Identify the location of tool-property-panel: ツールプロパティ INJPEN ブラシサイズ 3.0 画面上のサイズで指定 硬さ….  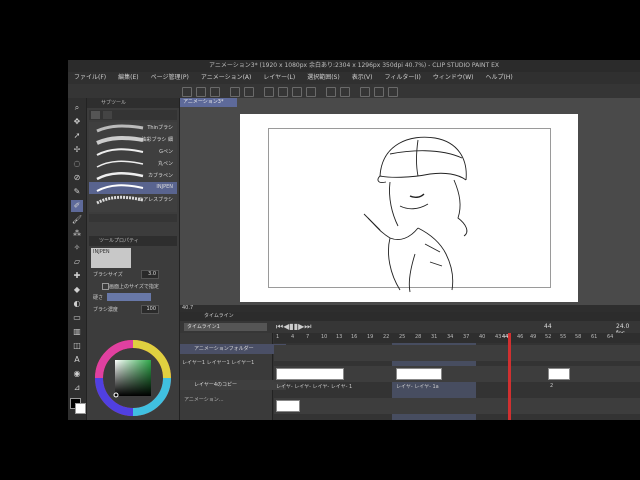
(133, 281).